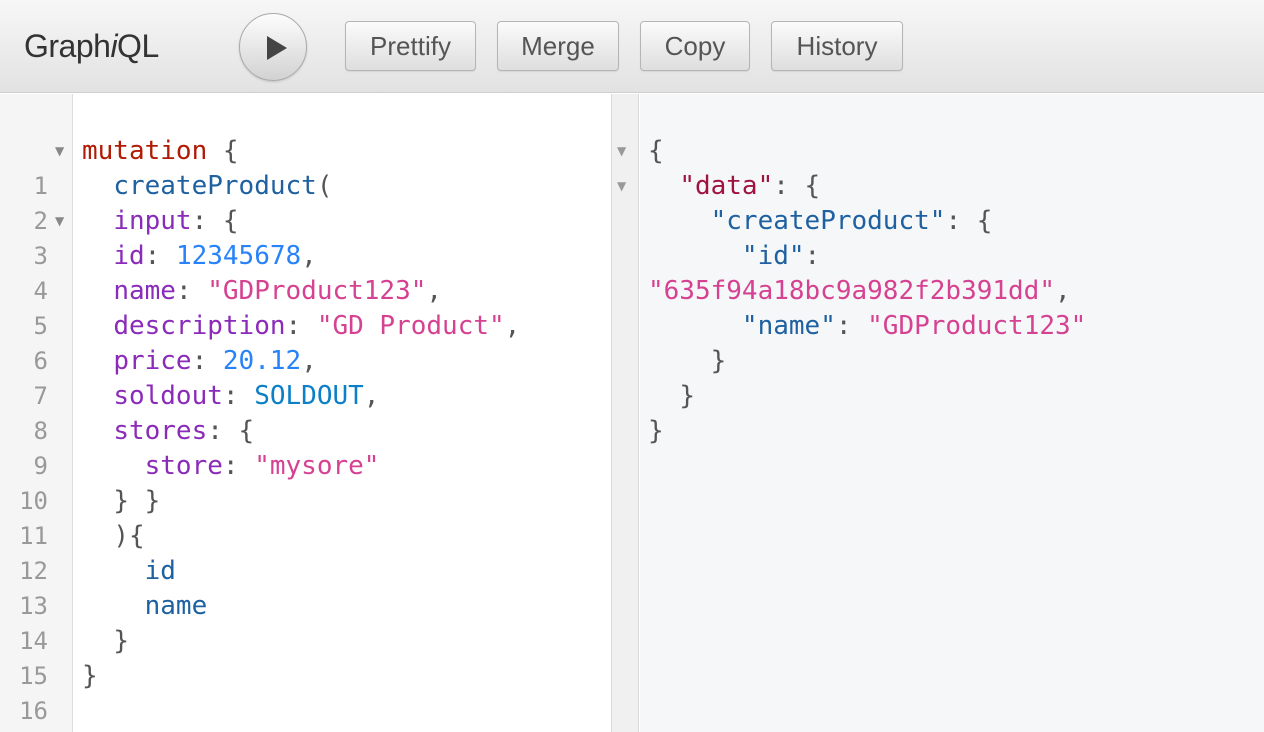 The width and height of the screenshot is (1264, 732). I want to click on code-line: 16 }, so click(49, 692).